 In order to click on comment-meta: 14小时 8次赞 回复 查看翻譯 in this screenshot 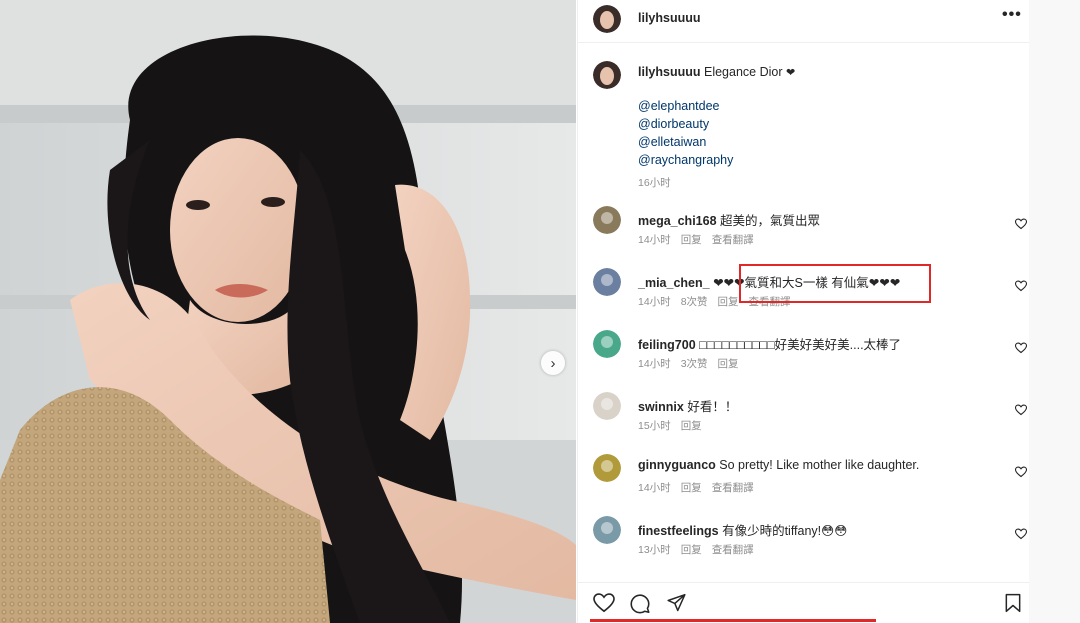, I will do `click(719, 301)`.